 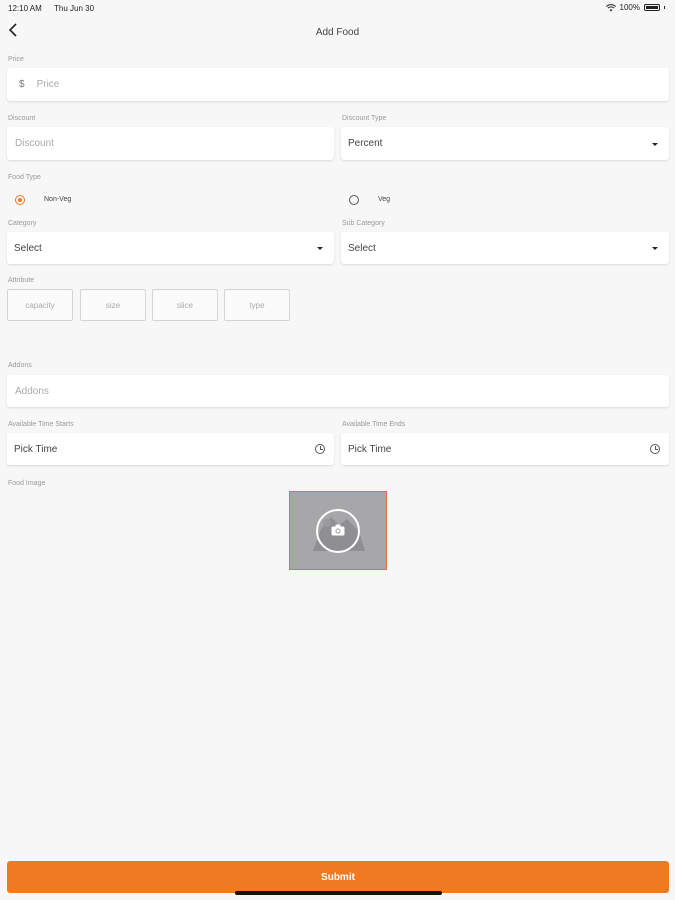 What do you see at coordinates (34, 143) in the screenshot?
I see `discount-placeholder: Discount` at bounding box center [34, 143].